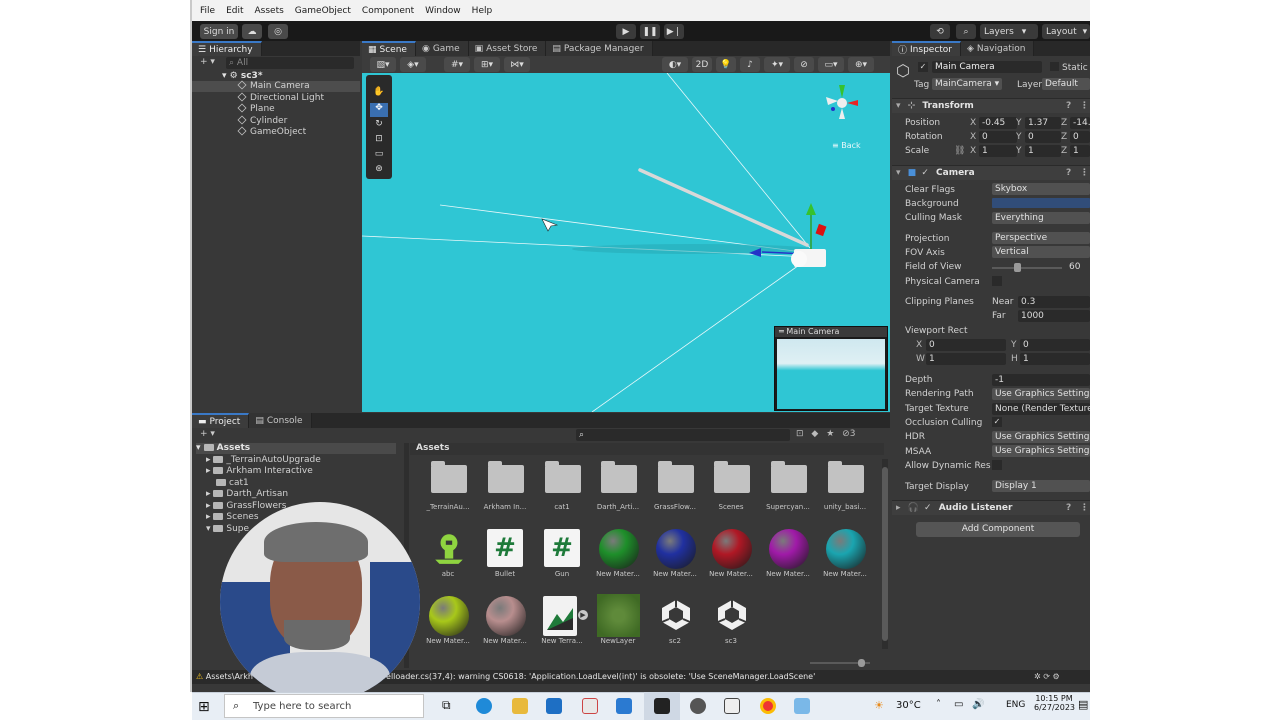 Image resolution: width=1280 pixels, height=720 pixels. What do you see at coordinates (1043, 151) in the screenshot?
I see `scale-y-field: 1` at bounding box center [1043, 151].